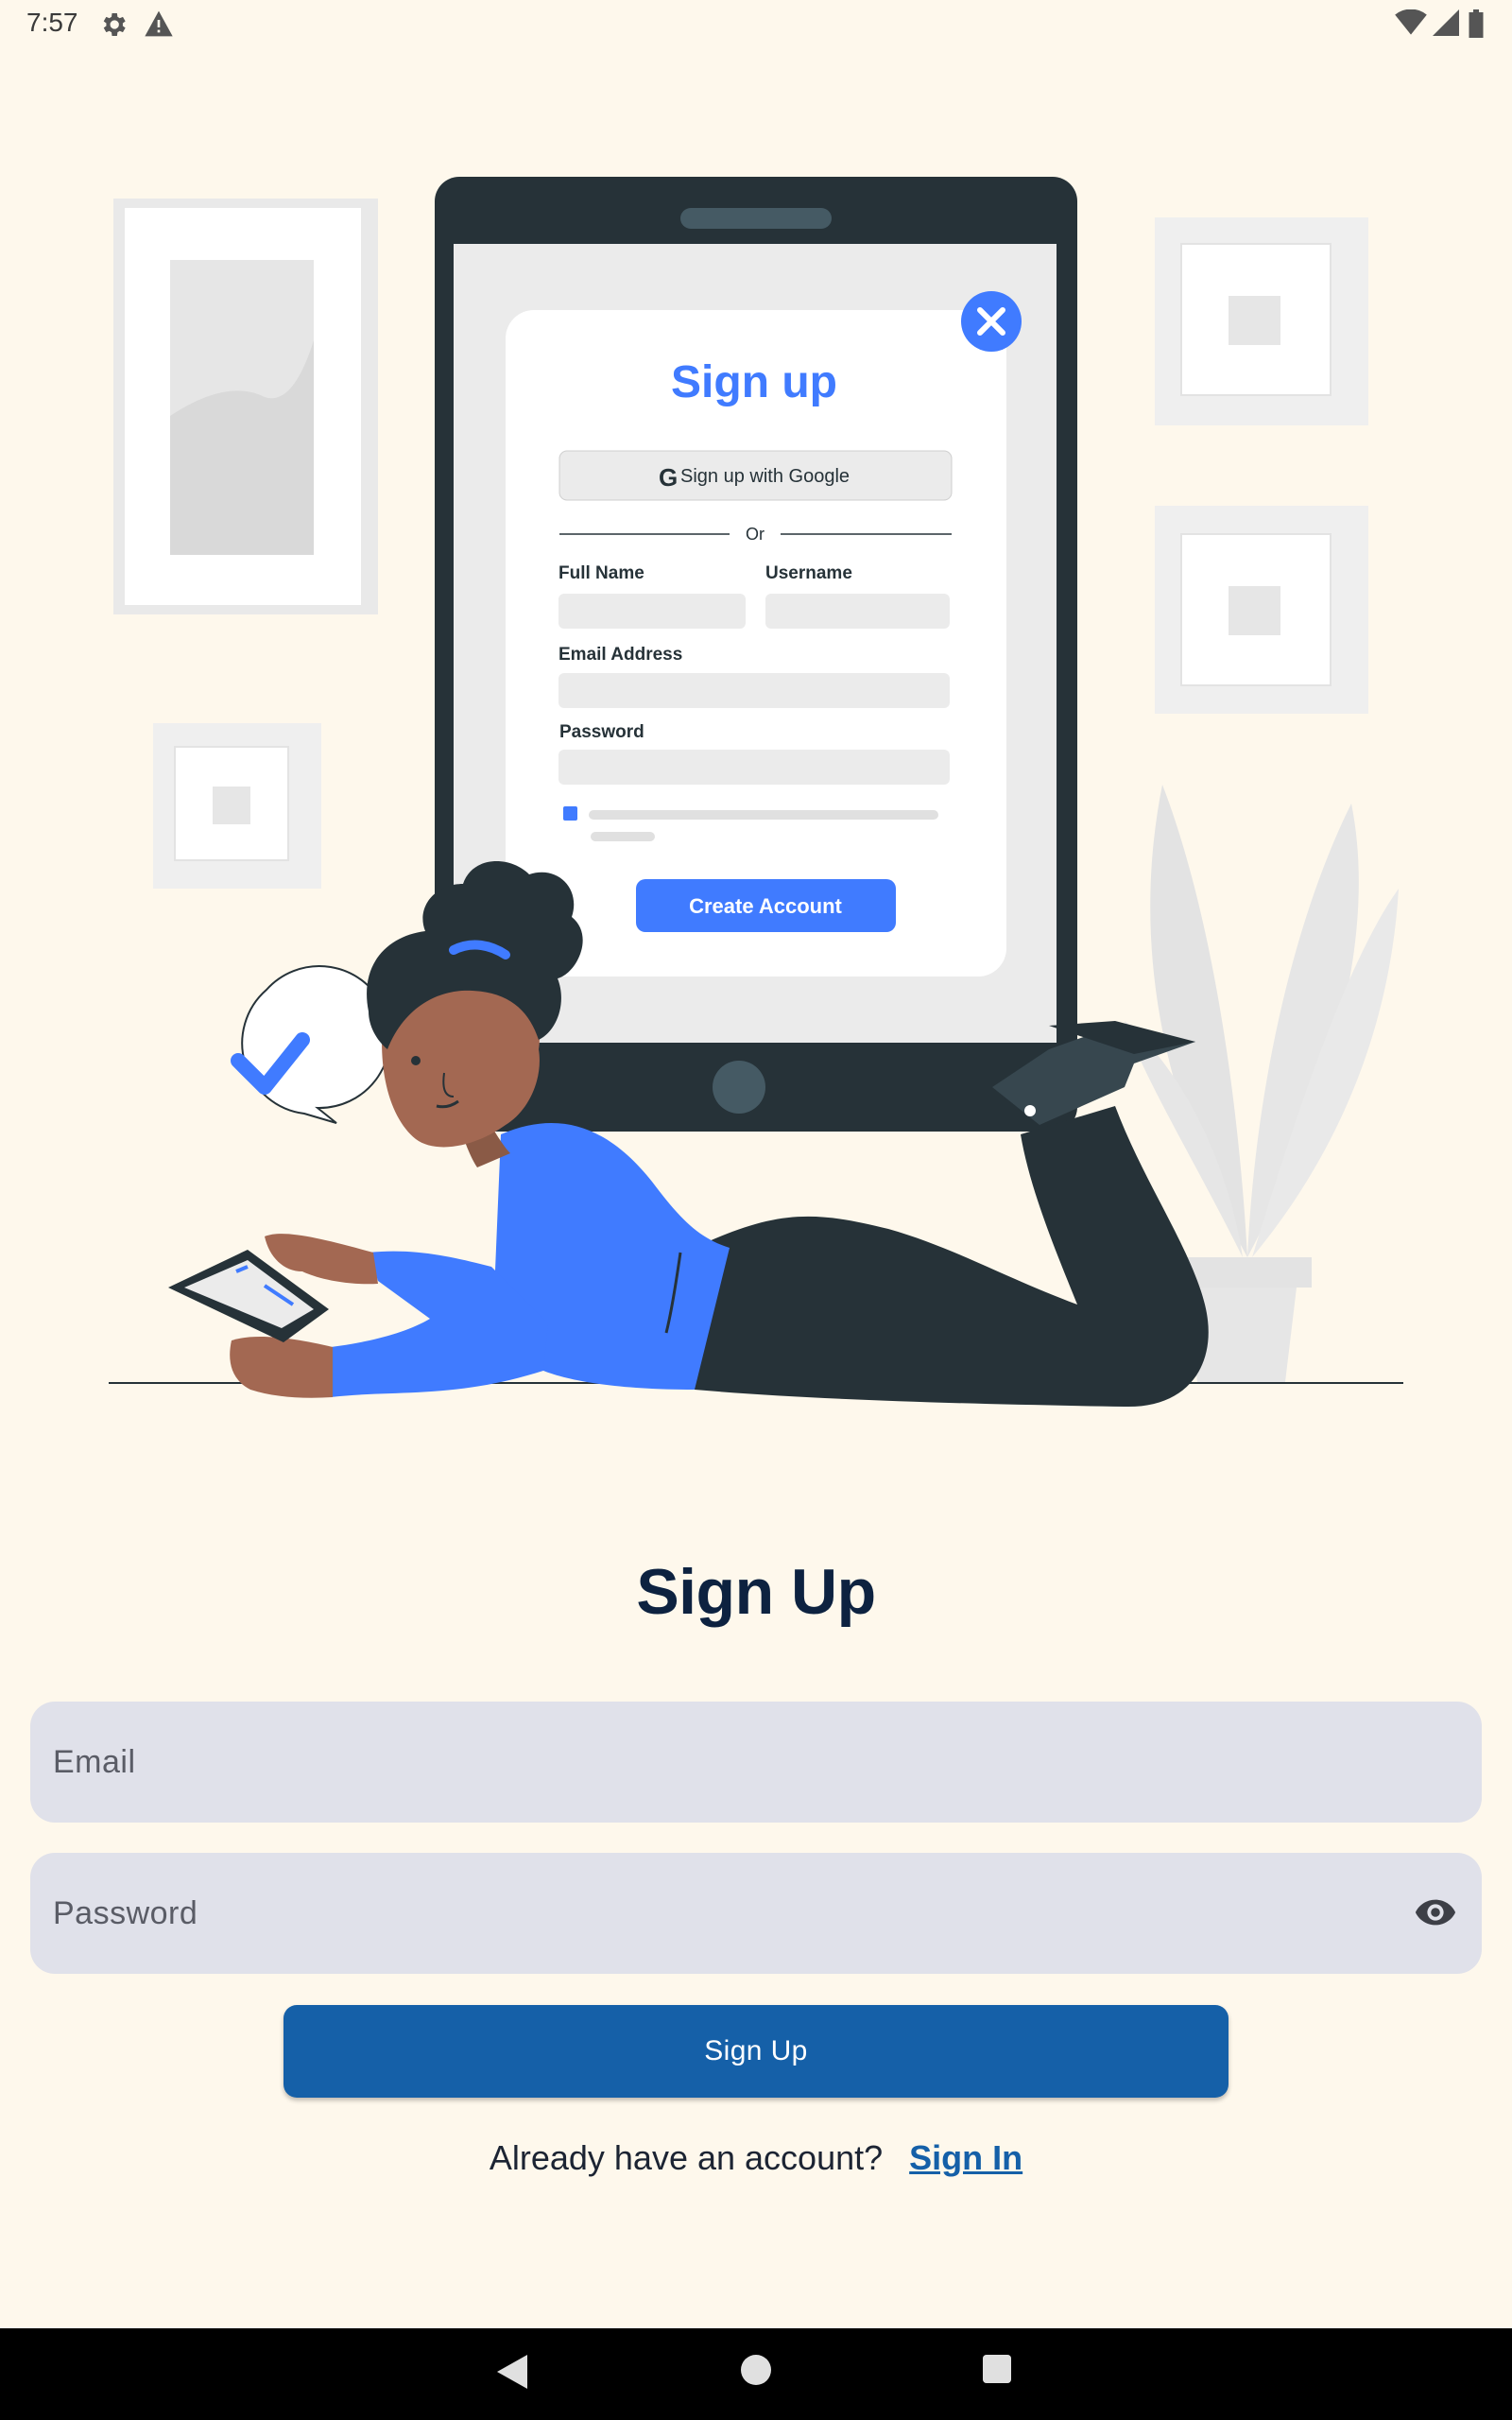 The width and height of the screenshot is (1512, 2420). Describe the element at coordinates (1476, 26) in the screenshot. I see `battery-icon` at that location.